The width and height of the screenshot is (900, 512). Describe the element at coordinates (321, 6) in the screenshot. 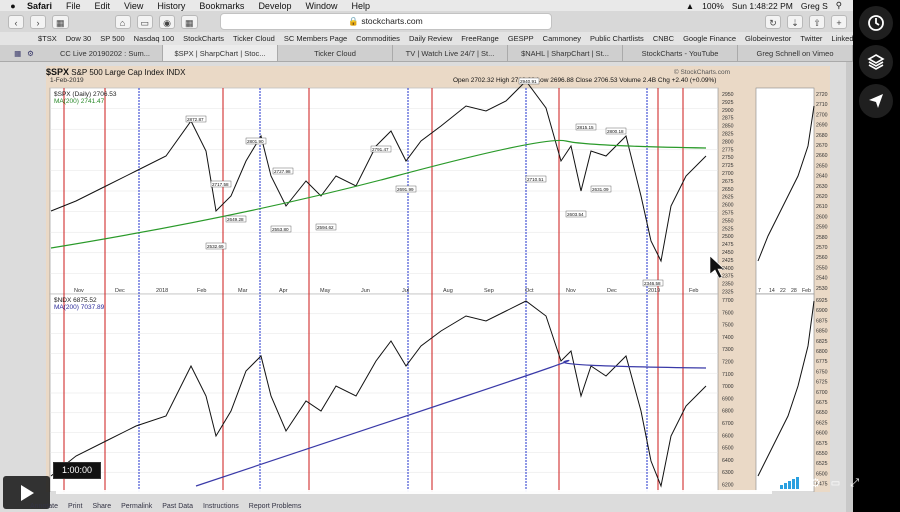

I see `menu-window: Window` at that location.